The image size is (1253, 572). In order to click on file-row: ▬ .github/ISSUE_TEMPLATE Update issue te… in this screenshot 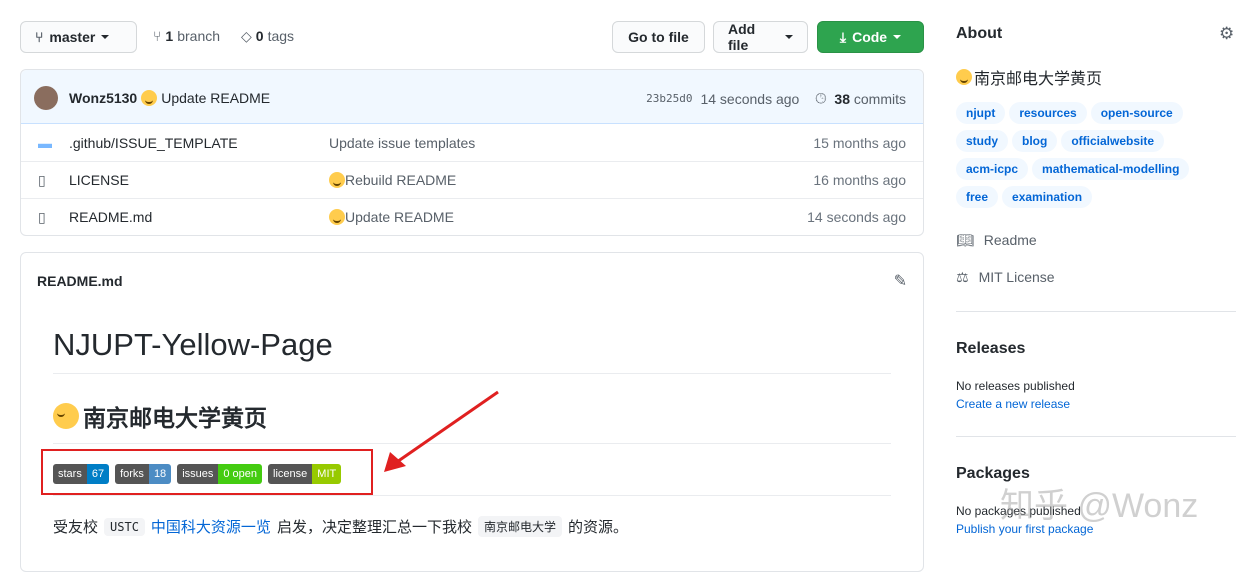, I will do `click(472, 142)`.